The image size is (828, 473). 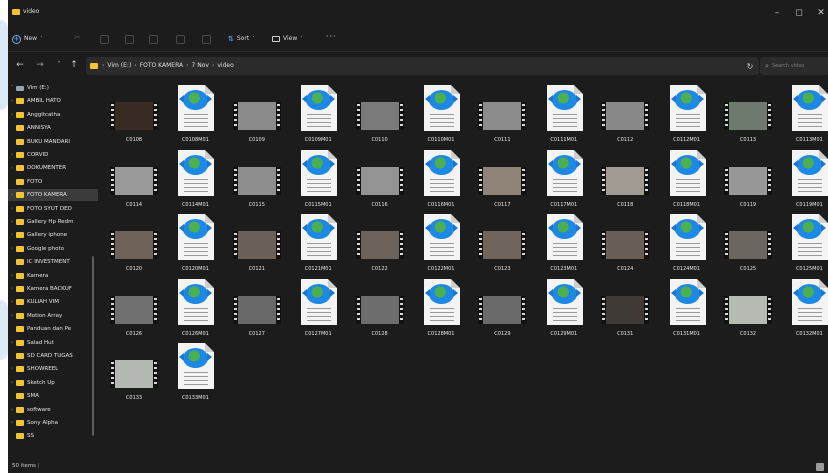 What do you see at coordinates (78, 37) in the screenshot?
I see `cut-icon: ✂` at bounding box center [78, 37].